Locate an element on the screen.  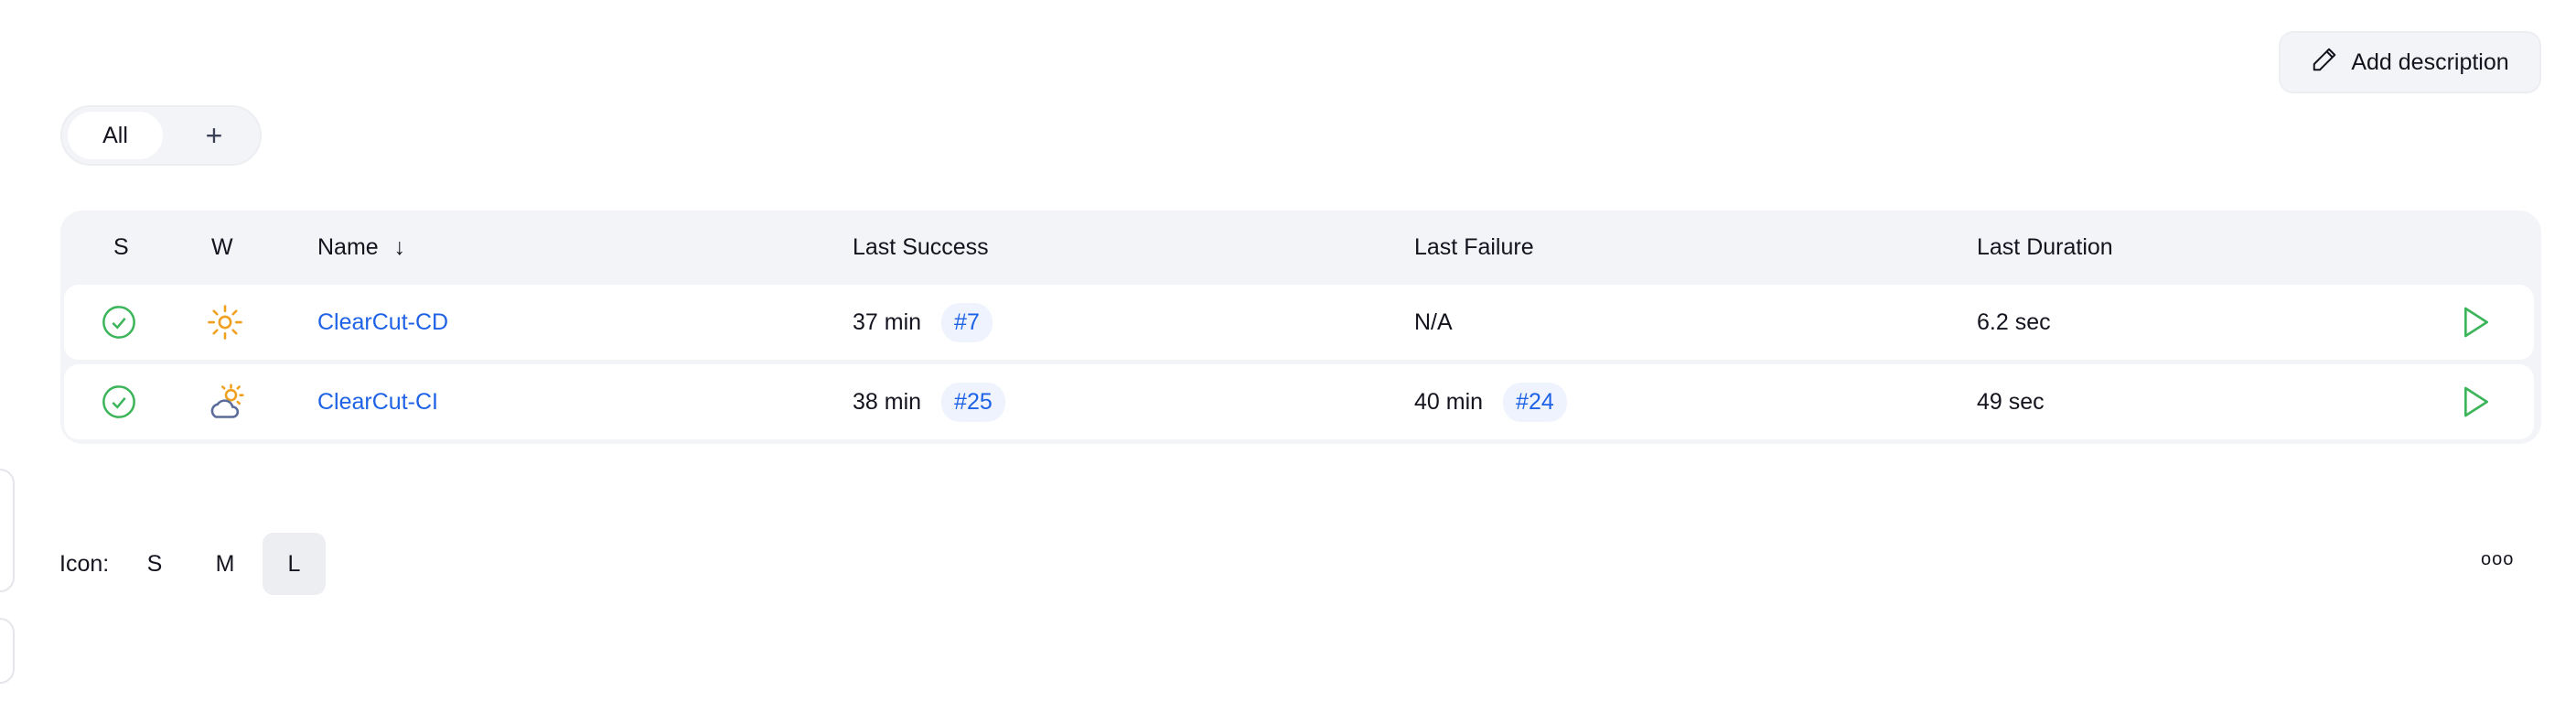
column-weather: W is located at coordinates (222, 248).